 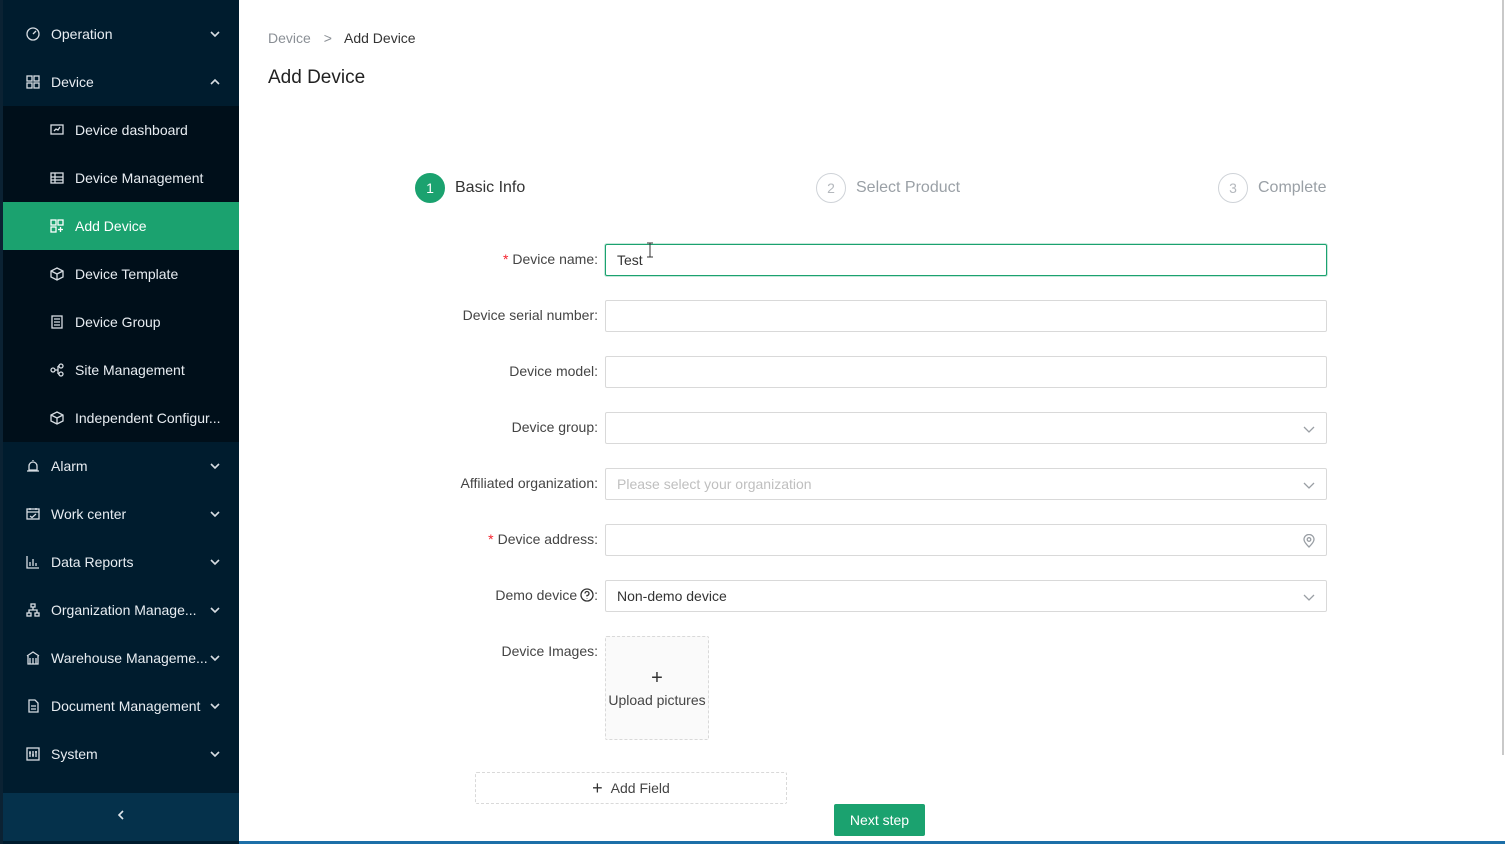 What do you see at coordinates (966, 428) in the screenshot?
I see `device-group-select` at bounding box center [966, 428].